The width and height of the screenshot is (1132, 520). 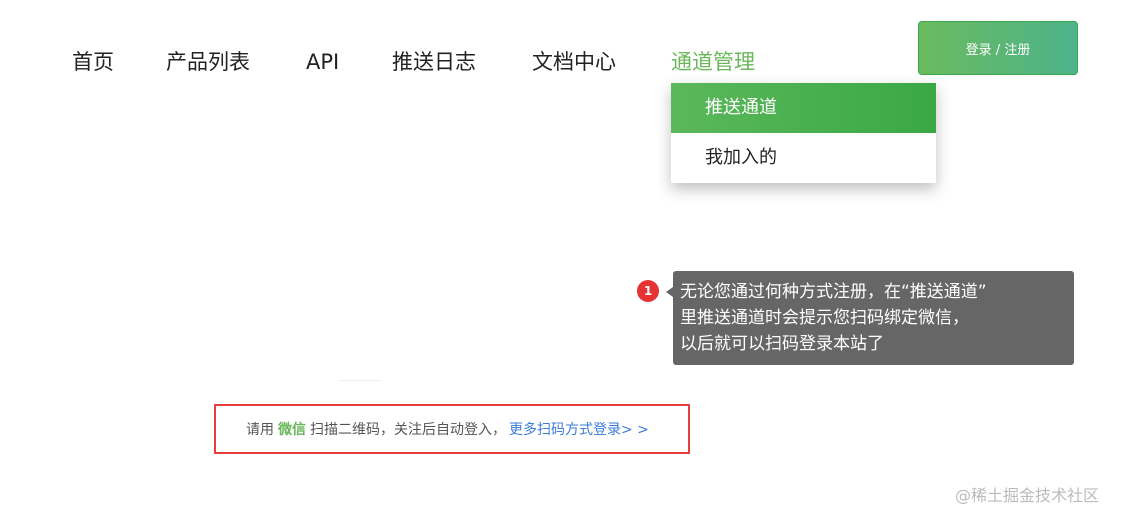 I want to click on nav-push-log: 推送日志, so click(x=434, y=62).